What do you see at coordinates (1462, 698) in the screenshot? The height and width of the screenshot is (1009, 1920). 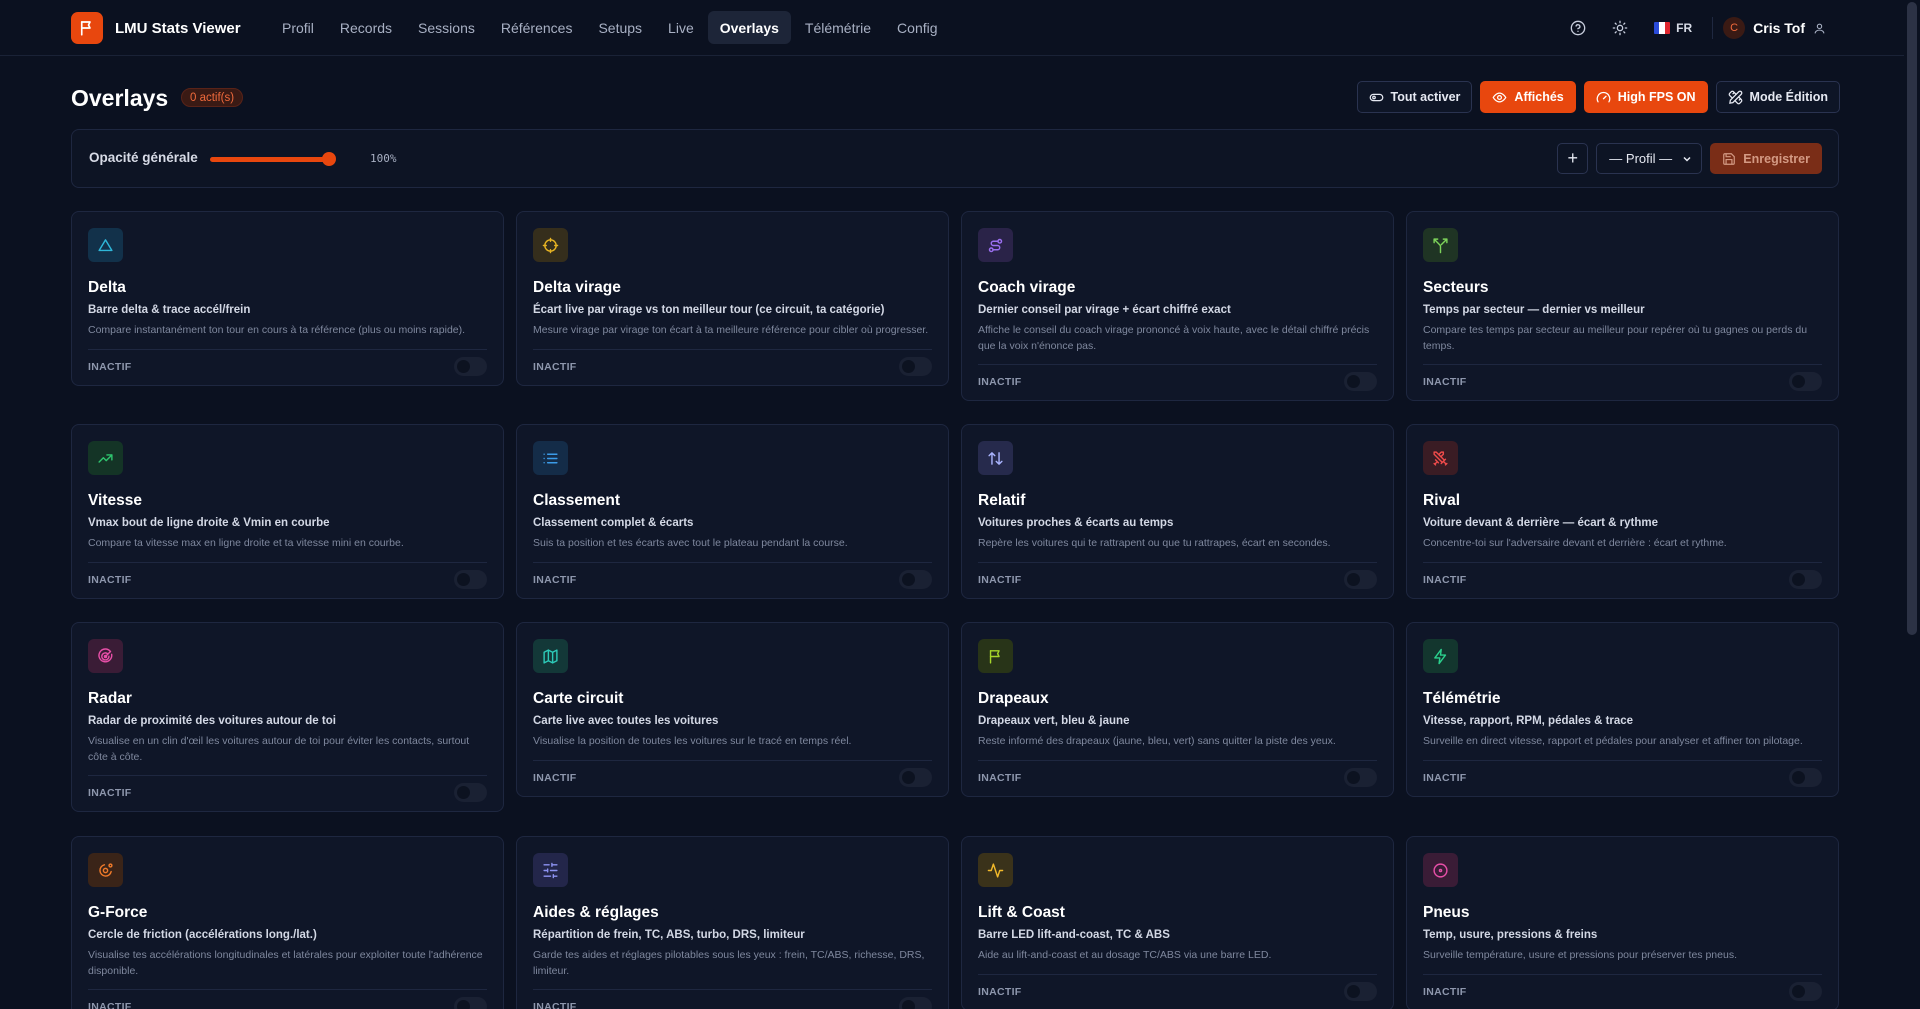 I see `card-title: Télémétrie` at bounding box center [1462, 698].